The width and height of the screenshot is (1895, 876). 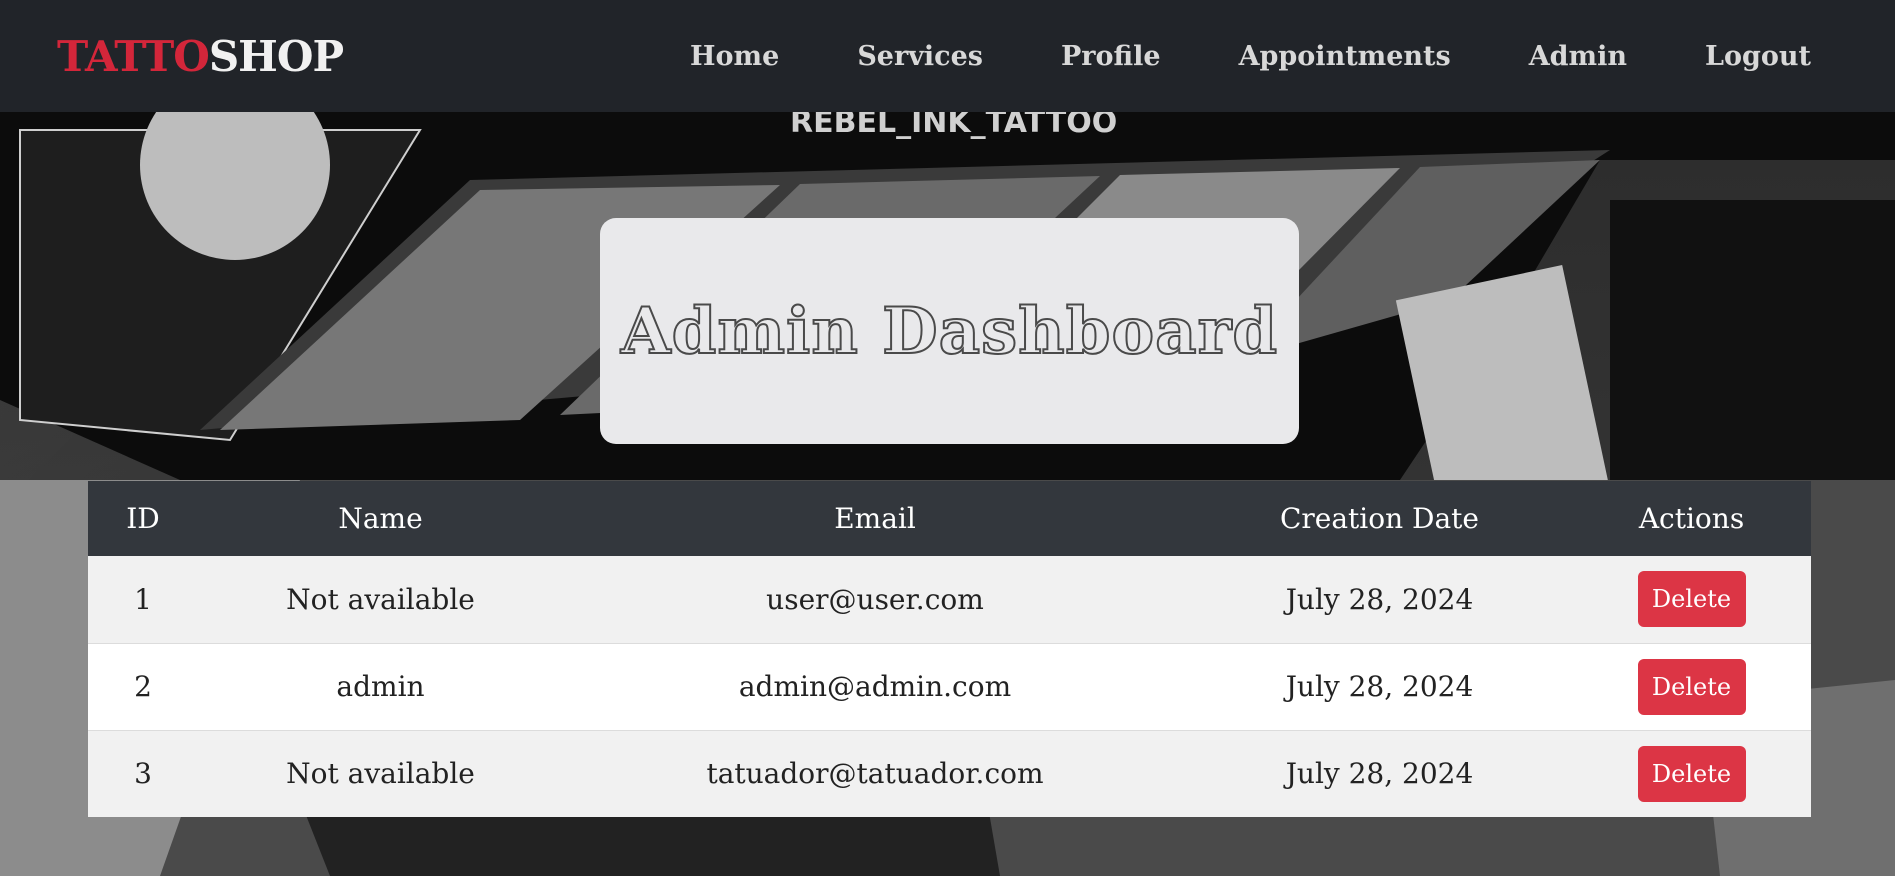 What do you see at coordinates (920, 56) in the screenshot?
I see `nav-services: Services` at bounding box center [920, 56].